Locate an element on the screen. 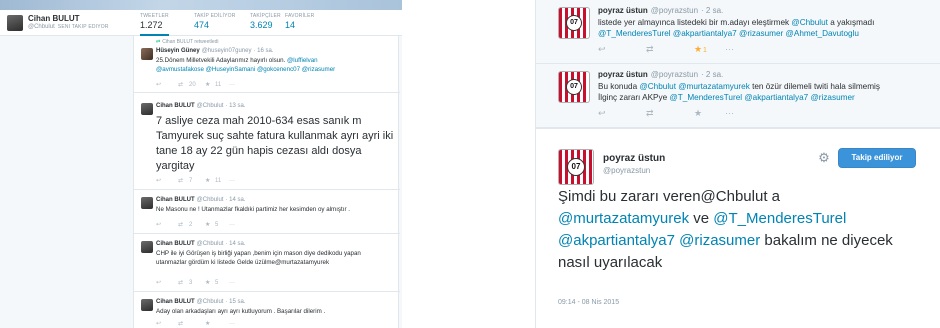 The image size is (940, 328). permalink-avatar: 07 is located at coordinates (576, 167).